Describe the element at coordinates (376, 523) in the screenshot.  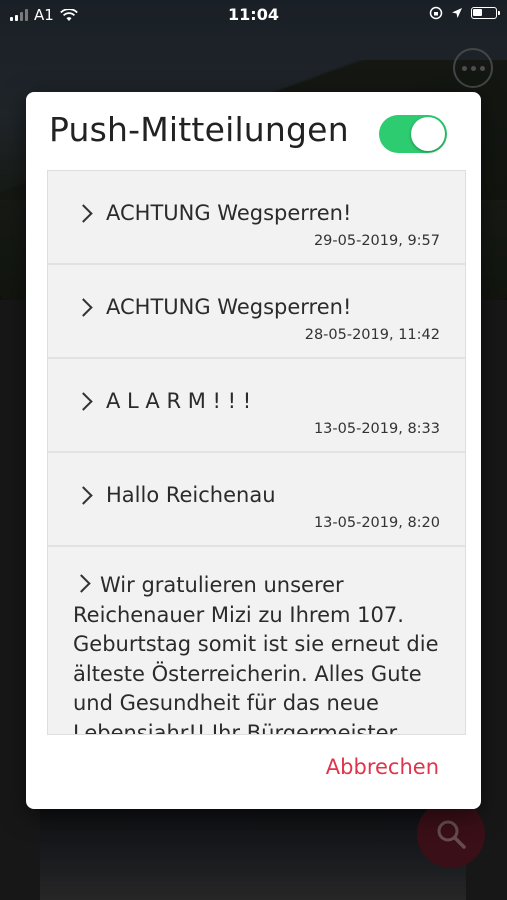
I see `item-date: 13-05-2019, 8:20` at that location.